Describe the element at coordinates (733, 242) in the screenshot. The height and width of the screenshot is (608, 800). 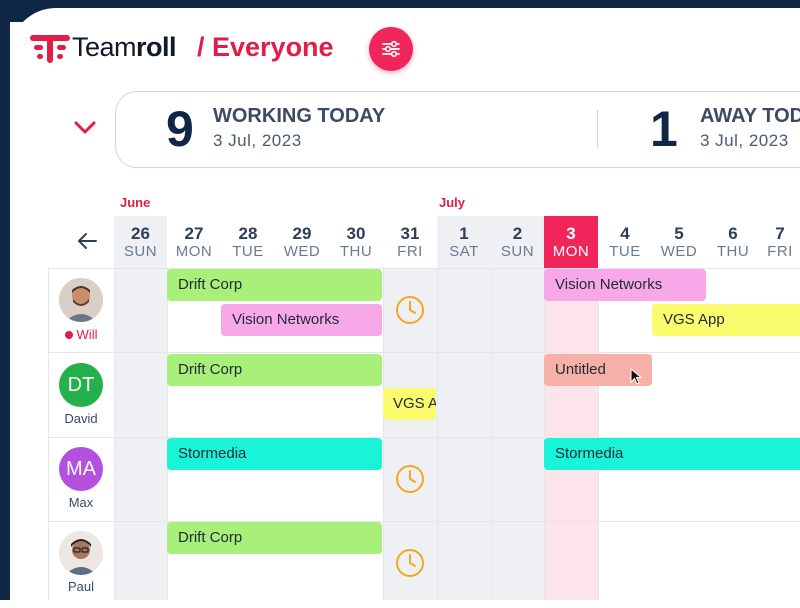
I see `day-header: 6 THU` at that location.